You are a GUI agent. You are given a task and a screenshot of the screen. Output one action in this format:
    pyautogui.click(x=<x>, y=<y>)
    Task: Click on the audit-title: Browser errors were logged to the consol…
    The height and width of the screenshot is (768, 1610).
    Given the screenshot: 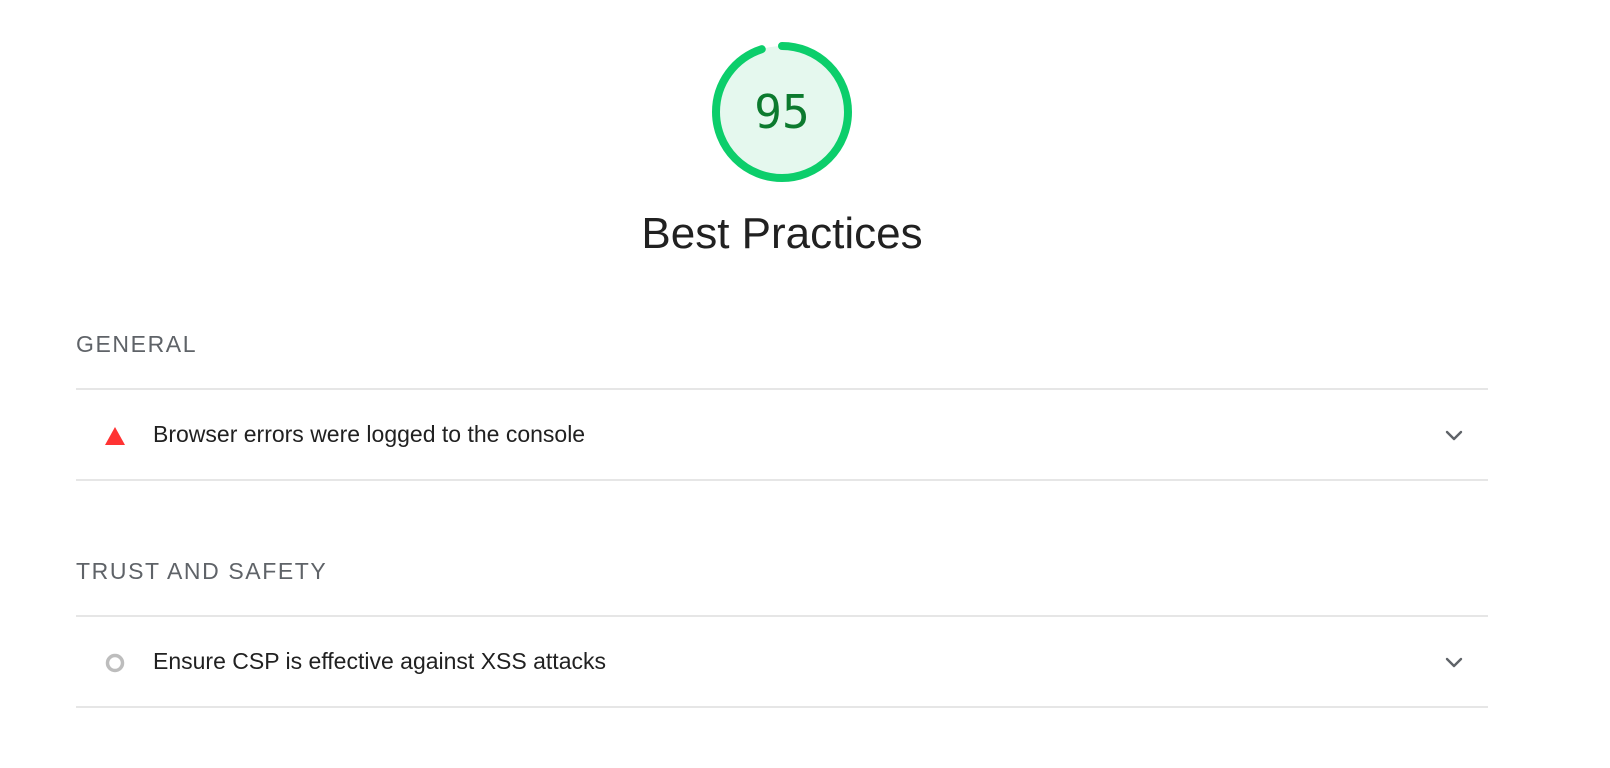 What is the action you would take?
    pyautogui.click(x=369, y=434)
    